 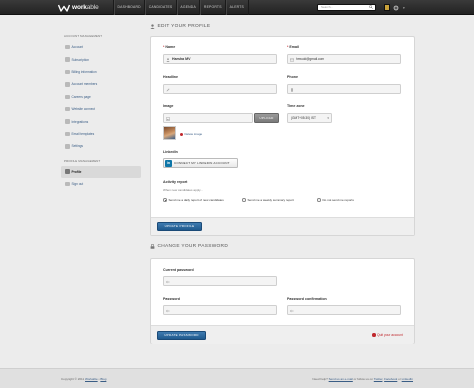 What do you see at coordinates (101, 134) in the screenshot?
I see `sidebar-item-email-templates: Email templates` at bounding box center [101, 134].